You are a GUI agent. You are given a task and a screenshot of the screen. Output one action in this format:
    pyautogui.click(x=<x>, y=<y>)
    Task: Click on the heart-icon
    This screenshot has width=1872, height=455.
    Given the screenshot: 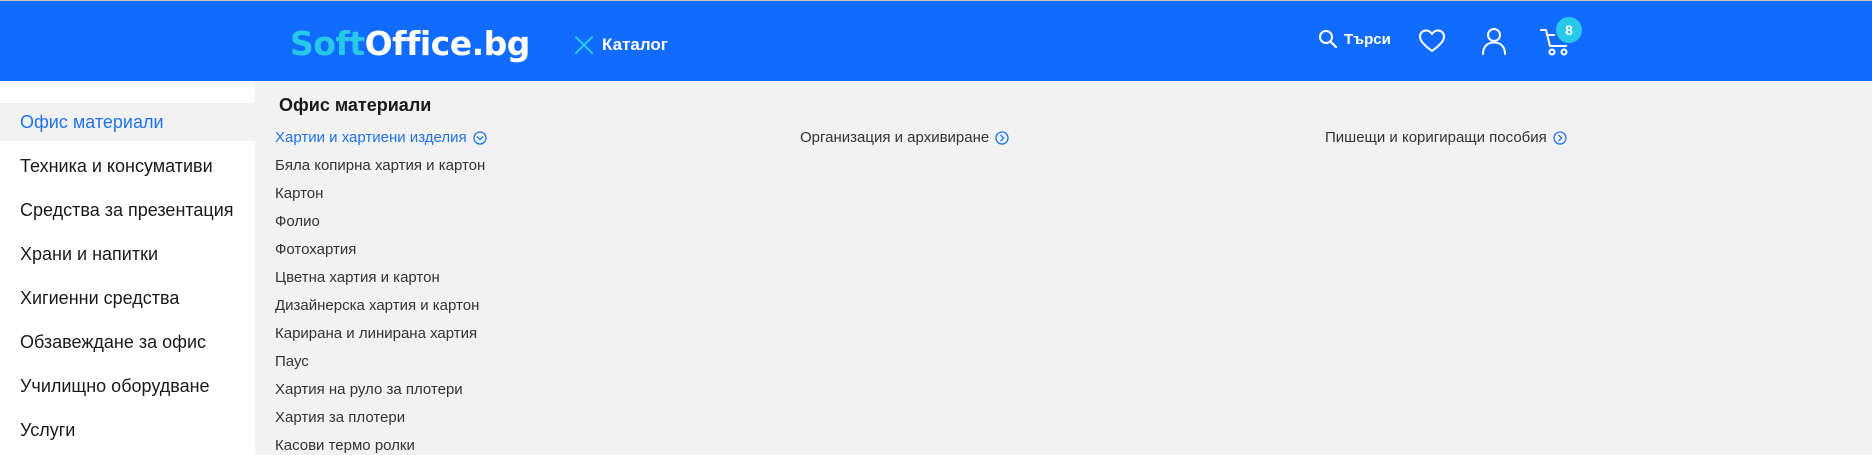 What is the action you would take?
    pyautogui.click(x=1432, y=41)
    